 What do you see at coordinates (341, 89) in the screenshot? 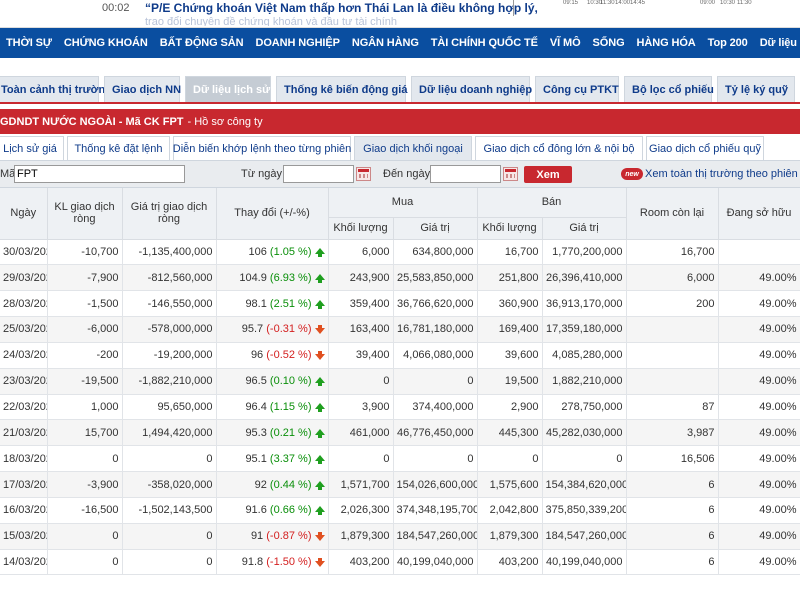
I see `sub-tab: Thống kê biến động giá` at bounding box center [341, 89].